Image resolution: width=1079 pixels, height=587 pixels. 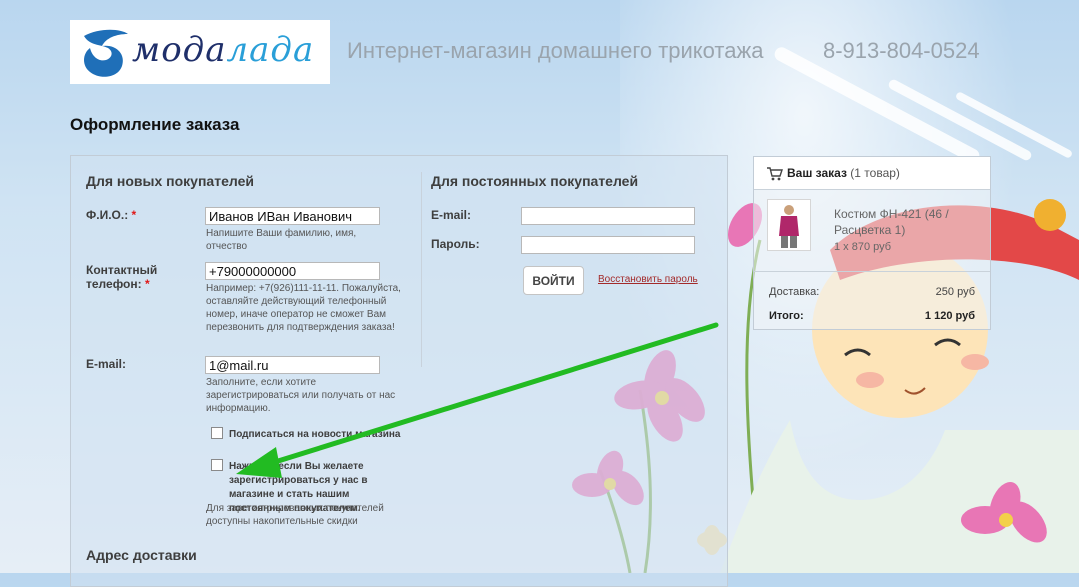 I want to click on email-input, so click(x=292, y=365).